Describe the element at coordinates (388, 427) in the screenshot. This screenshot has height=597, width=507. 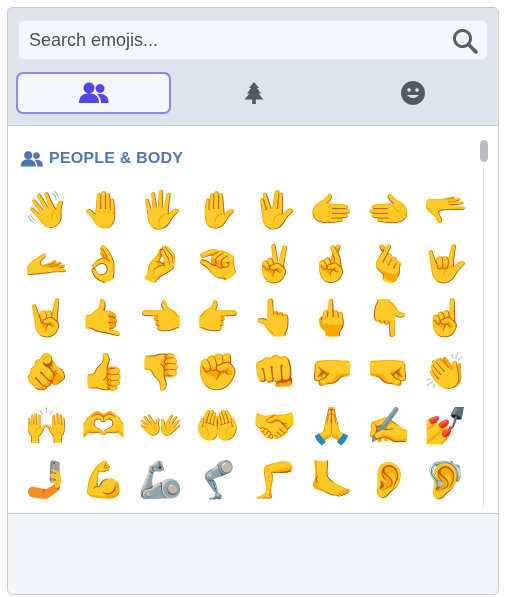
I see `emoji-button: ✍️` at that location.